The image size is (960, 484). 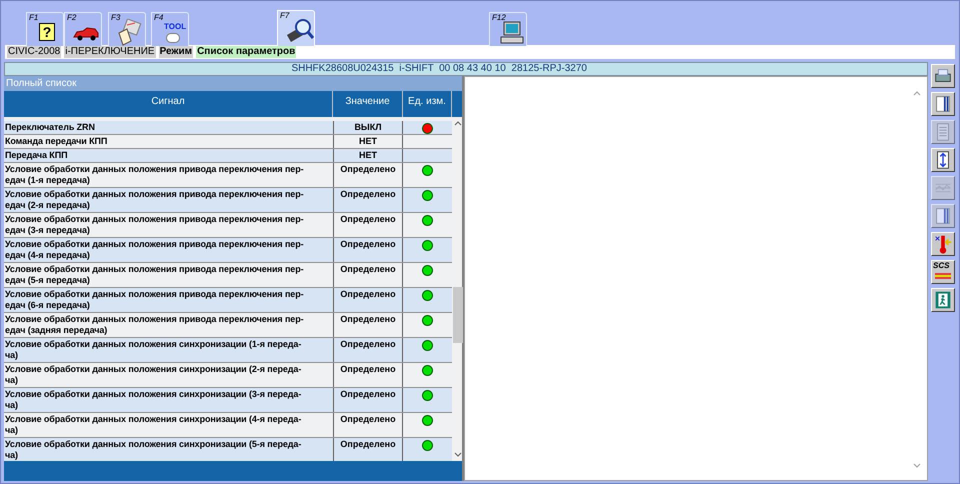 What do you see at coordinates (508, 29) in the screenshot?
I see `function-key-tab: F12` at bounding box center [508, 29].